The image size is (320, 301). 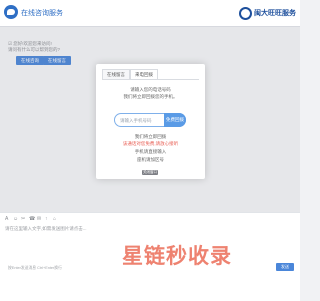 I want to click on upload-icon: ↑, so click(x=46, y=219).